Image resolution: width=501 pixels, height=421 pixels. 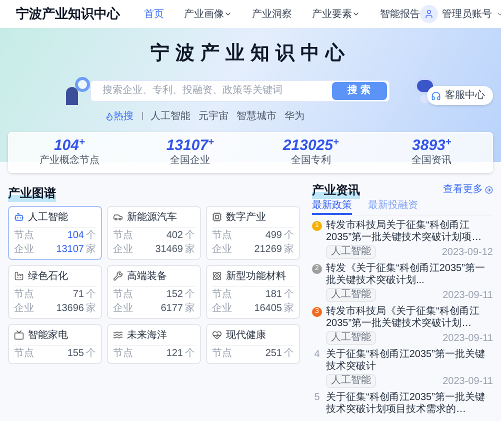 What do you see at coordinates (273, 235) in the screenshot?
I see `row-value: 499` at bounding box center [273, 235].